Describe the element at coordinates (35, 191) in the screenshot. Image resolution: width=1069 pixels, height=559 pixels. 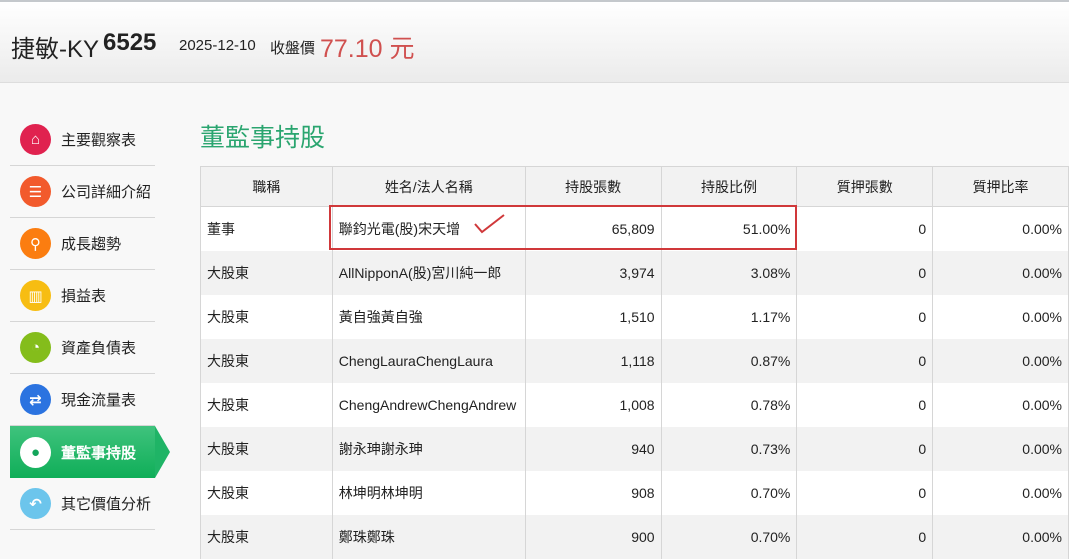
I see `list-icon: ☰` at that location.